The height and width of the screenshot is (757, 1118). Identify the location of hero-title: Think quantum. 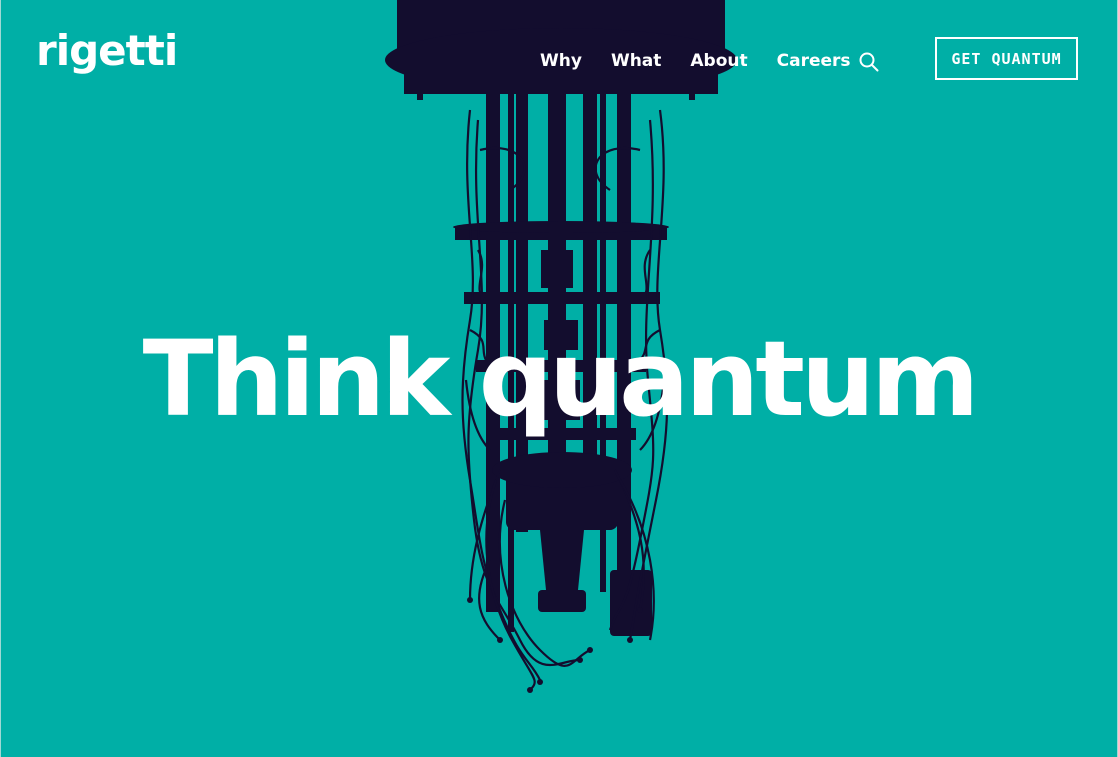
(561, 379).